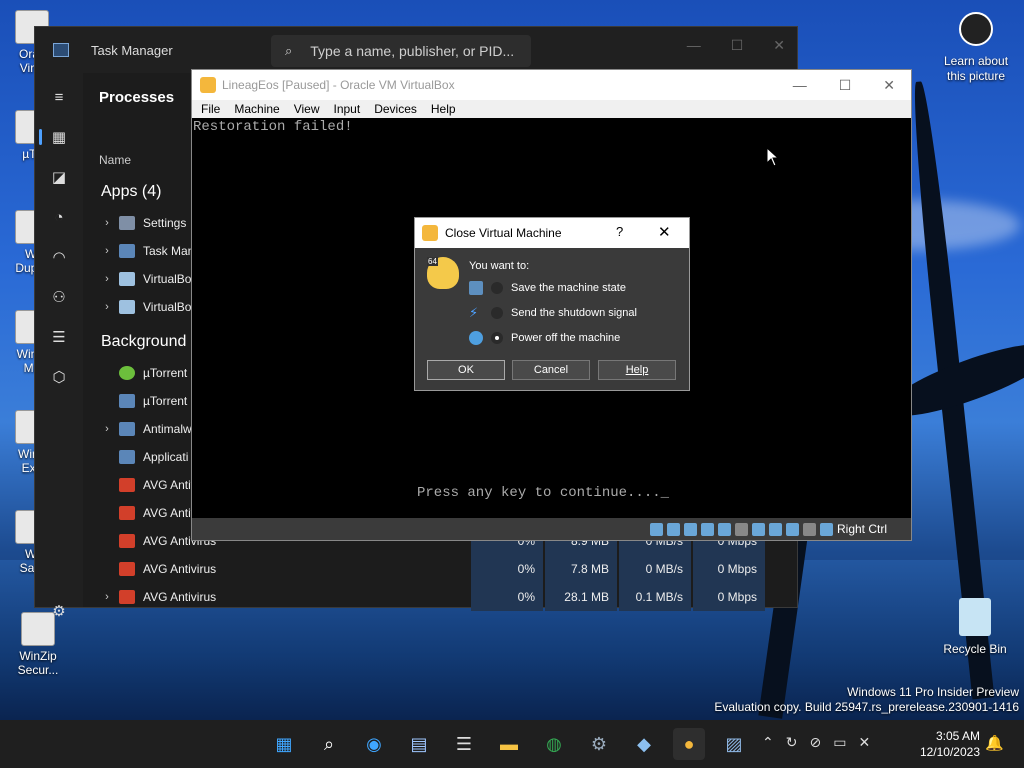 This screenshot has width=1024, height=768. What do you see at coordinates (273, 127) in the screenshot?
I see `vm-restoration-message: Restoration failed!` at bounding box center [273, 127].